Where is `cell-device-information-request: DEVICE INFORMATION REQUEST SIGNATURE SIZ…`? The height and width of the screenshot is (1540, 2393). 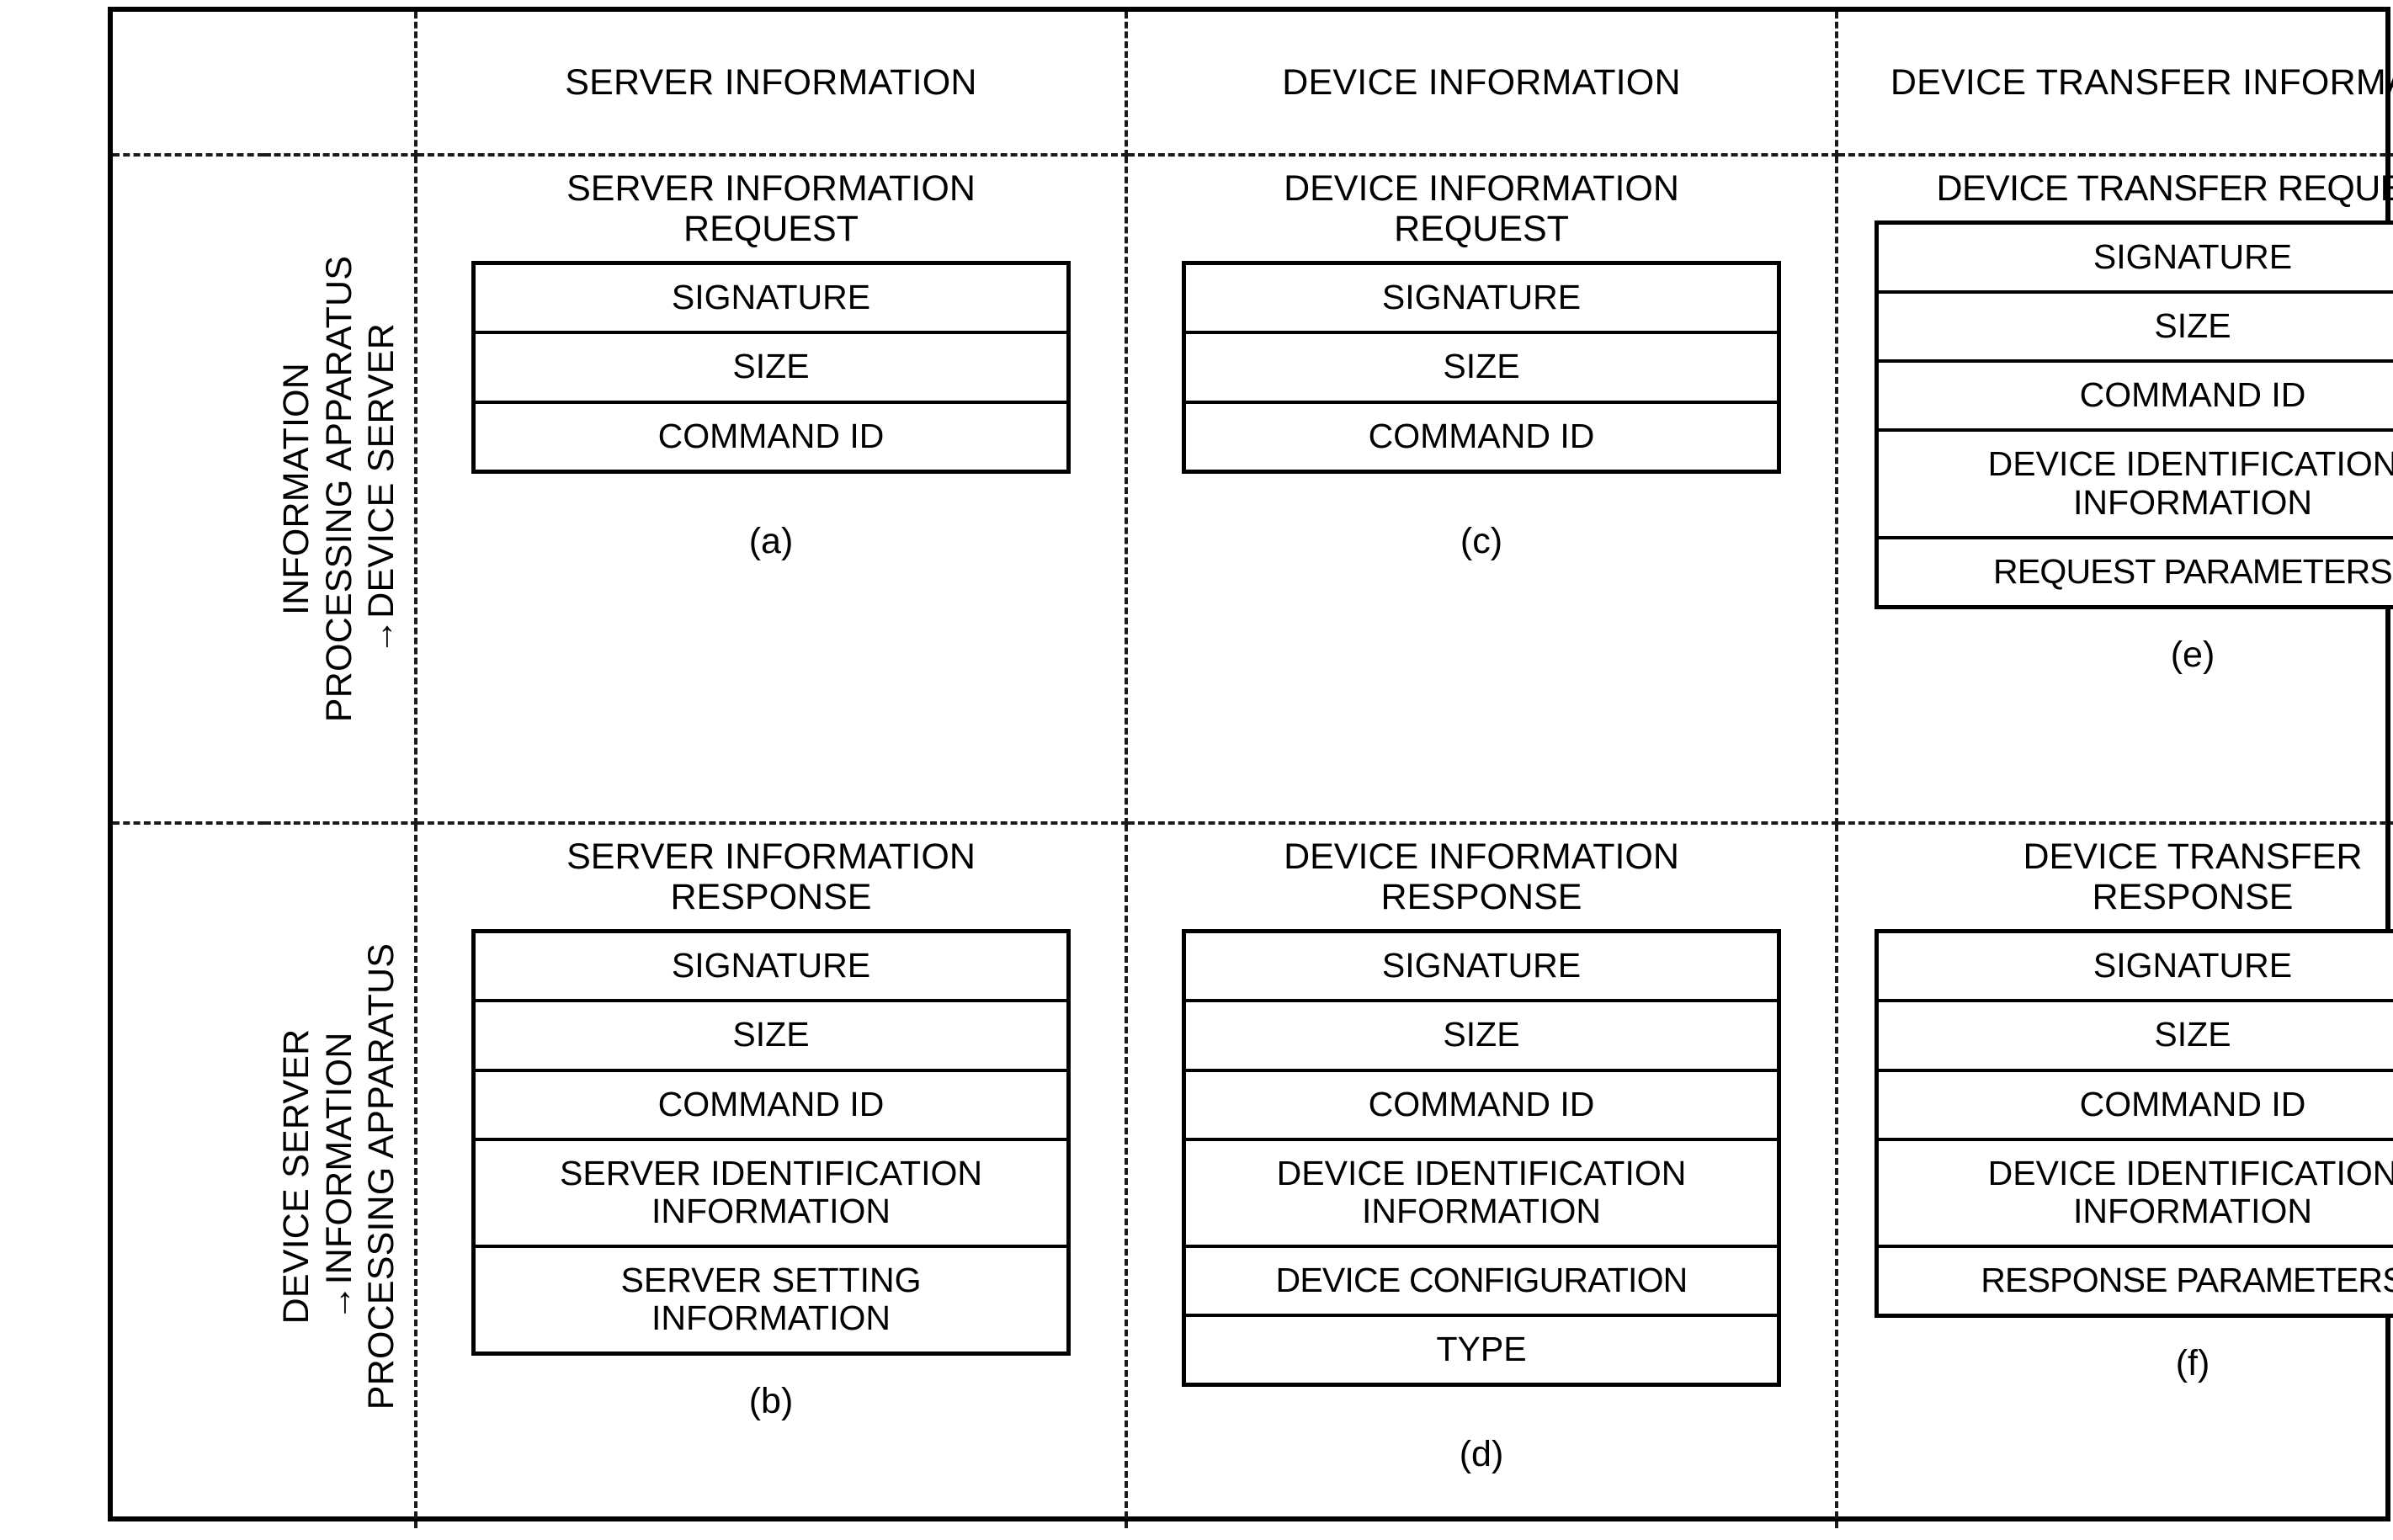
cell-device-information-request: DEVICE INFORMATION REQUEST SIGNATURE SIZ… is located at coordinates (1482, 490).